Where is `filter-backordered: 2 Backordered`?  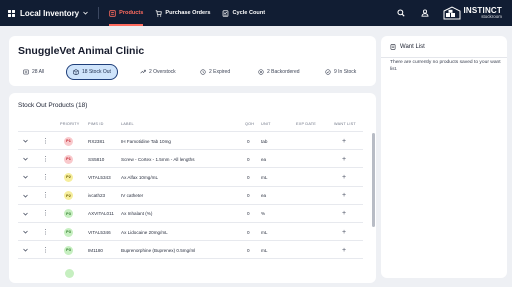 filter-backordered: 2 Backordered is located at coordinates (279, 72).